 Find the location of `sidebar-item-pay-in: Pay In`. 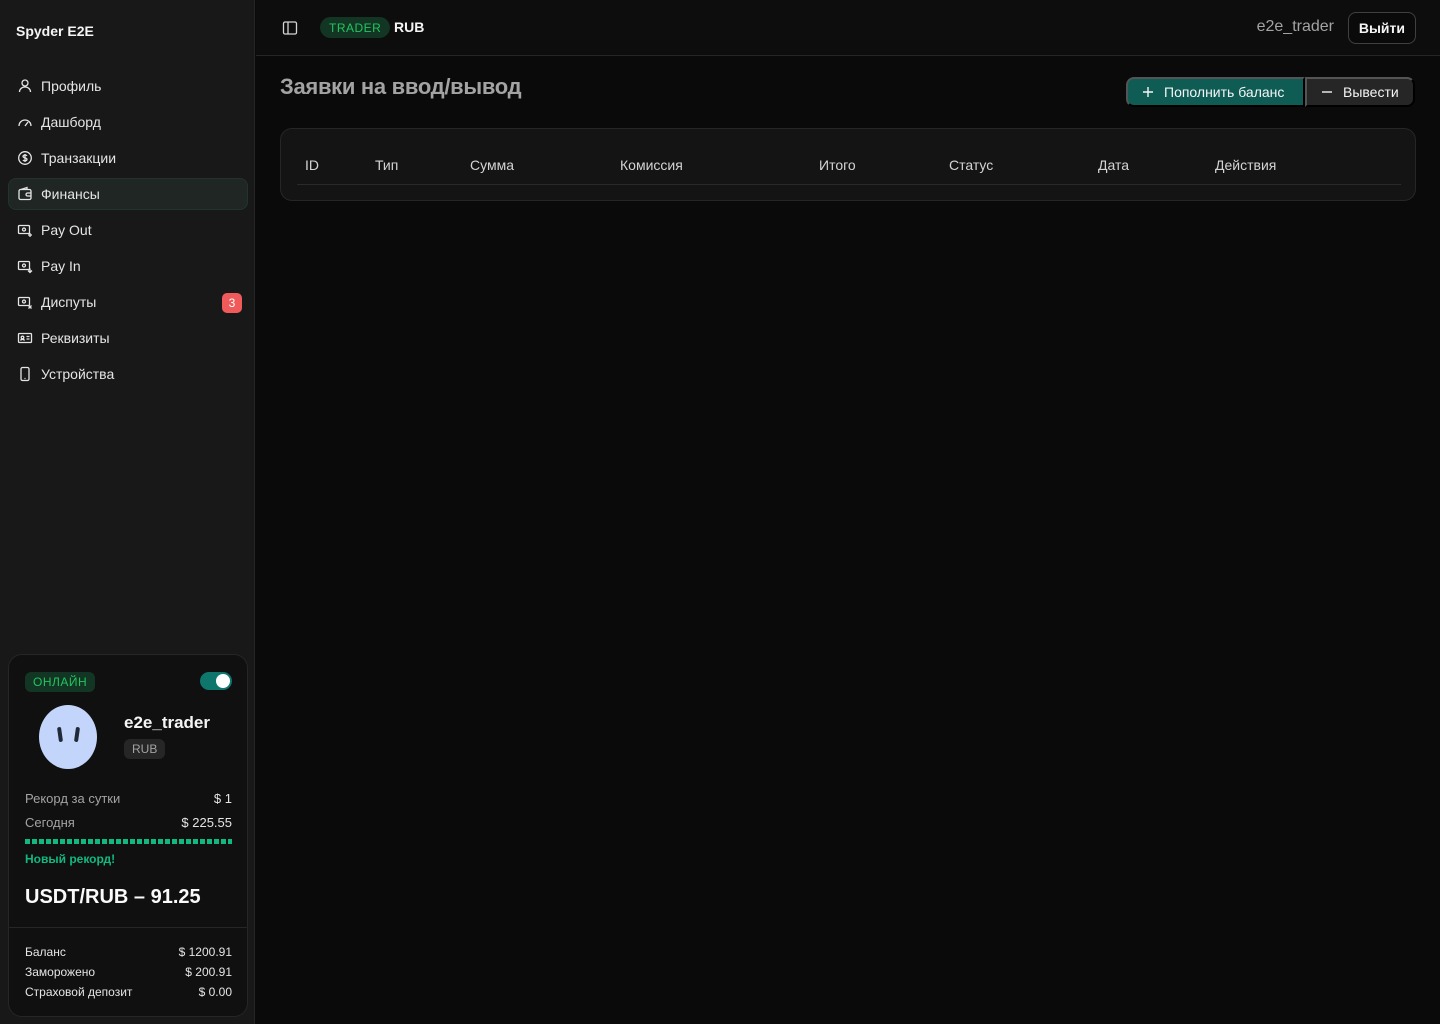

sidebar-item-pay-in: Pay In is located at coordinates (128, 266).